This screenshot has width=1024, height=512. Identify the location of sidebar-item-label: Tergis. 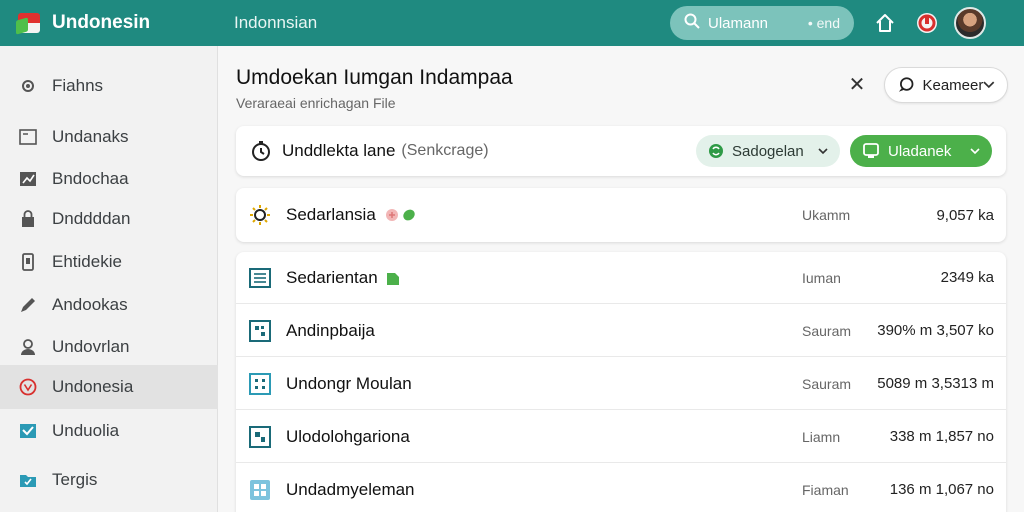
(75, 479).